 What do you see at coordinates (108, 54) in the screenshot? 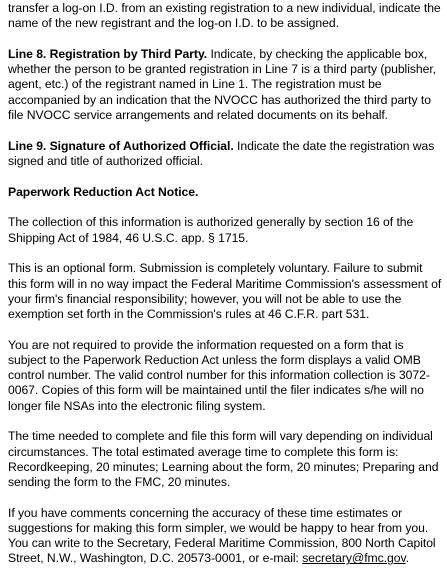
I see `line8-heading: Line 8. Registration by Third Party.` at bounding box center [108, 54].